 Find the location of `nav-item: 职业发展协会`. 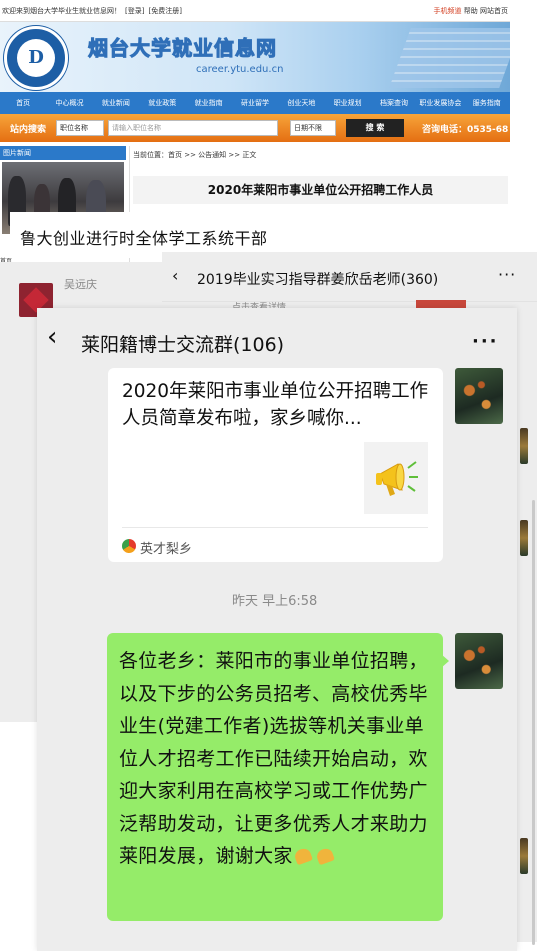

nav-item: 职业发展协会 is located at coordinates (440, 103).